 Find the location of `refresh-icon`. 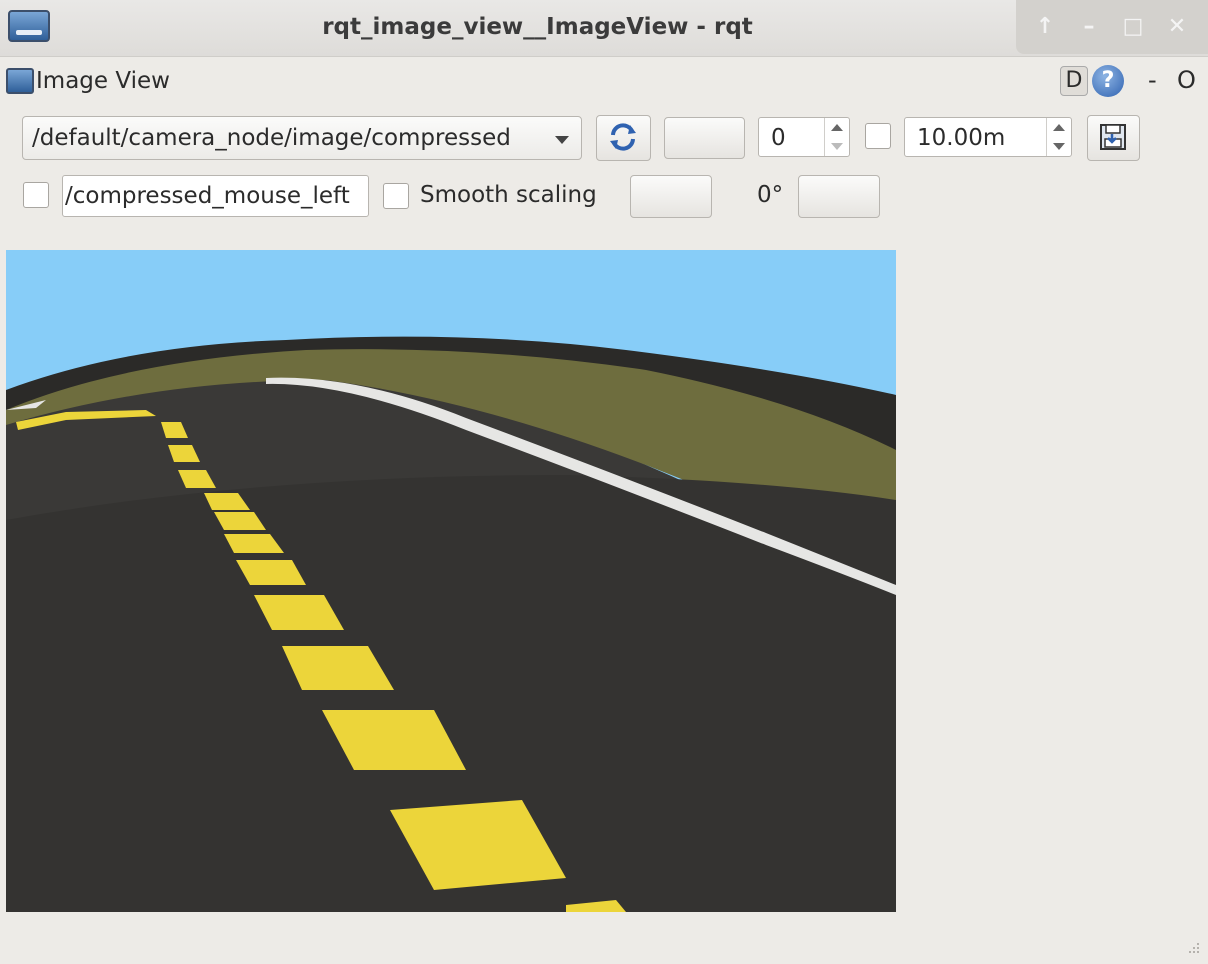

refresh-icon is located at coordinates (623, 137).